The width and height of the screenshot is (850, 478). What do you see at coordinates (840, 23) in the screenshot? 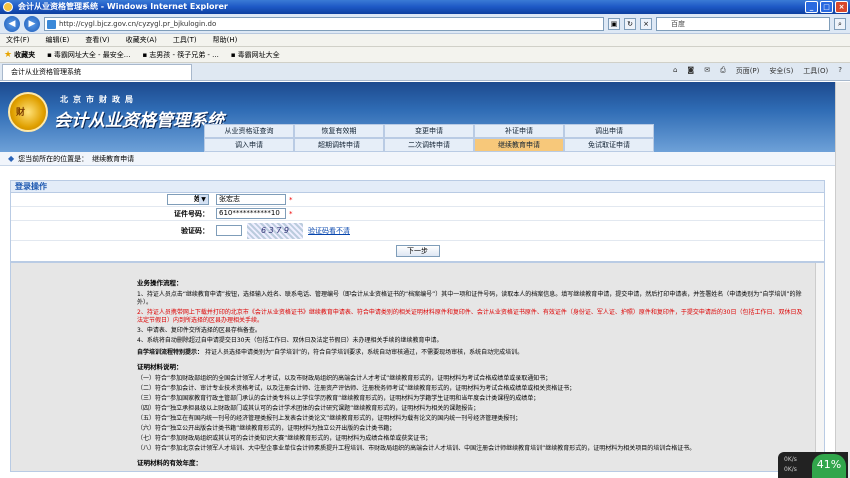
I see `search-icon: ⌕` at bounding box center [840, 23].